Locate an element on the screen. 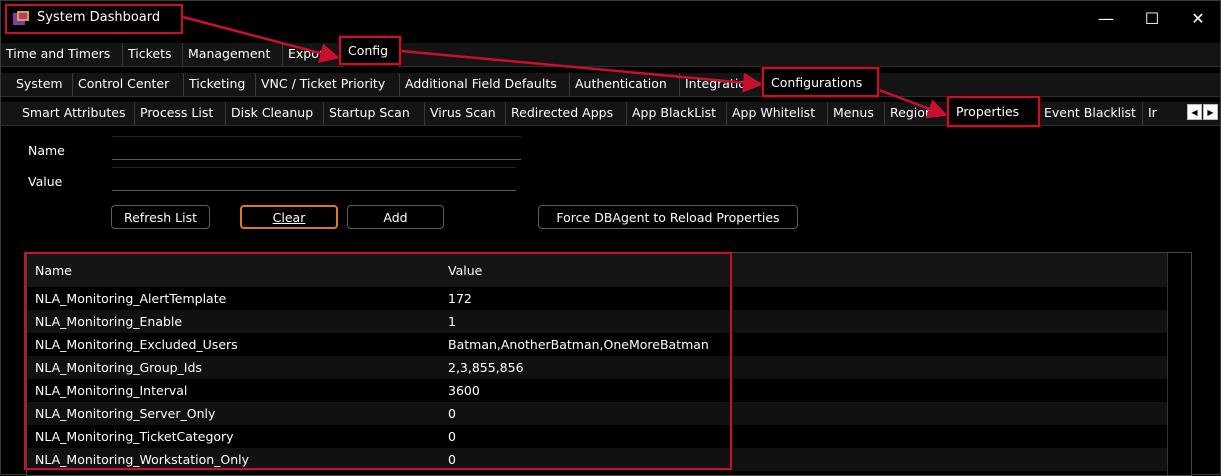 The width and height of the screenshot is (1221, 476). tab-menus: Menus is located at coordinates (856, 113).